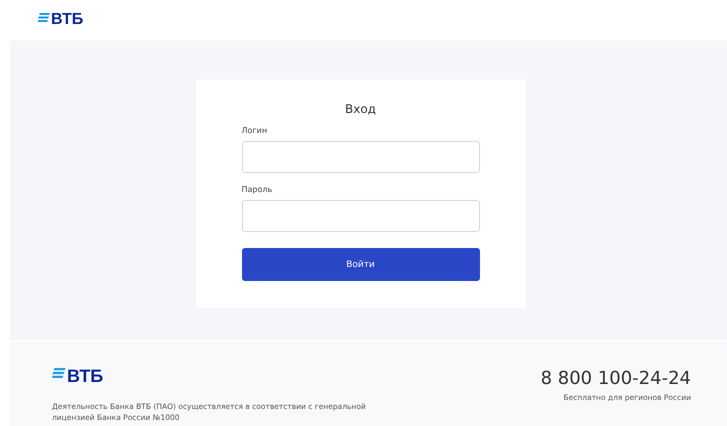  What do you see at coordinates (255, 130) in the screenshot?
I see `field-label: Логин` at bounding box center [255, 130].